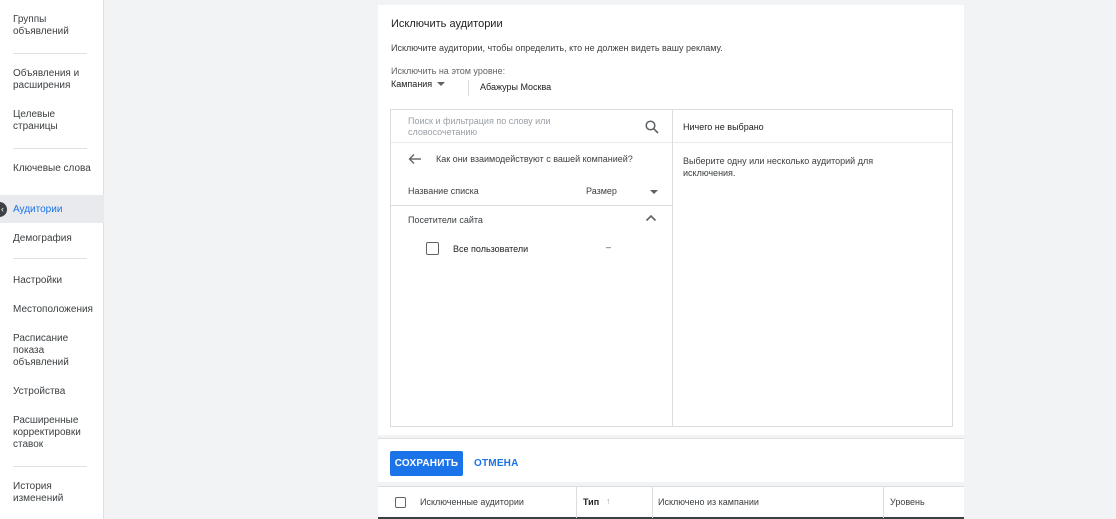 Image resolution: width=1116 pixels, height=519 pixels. Describe the element at coordinates (591, 502) in the screenshot. I see `column-header-type: Тип` at that location.